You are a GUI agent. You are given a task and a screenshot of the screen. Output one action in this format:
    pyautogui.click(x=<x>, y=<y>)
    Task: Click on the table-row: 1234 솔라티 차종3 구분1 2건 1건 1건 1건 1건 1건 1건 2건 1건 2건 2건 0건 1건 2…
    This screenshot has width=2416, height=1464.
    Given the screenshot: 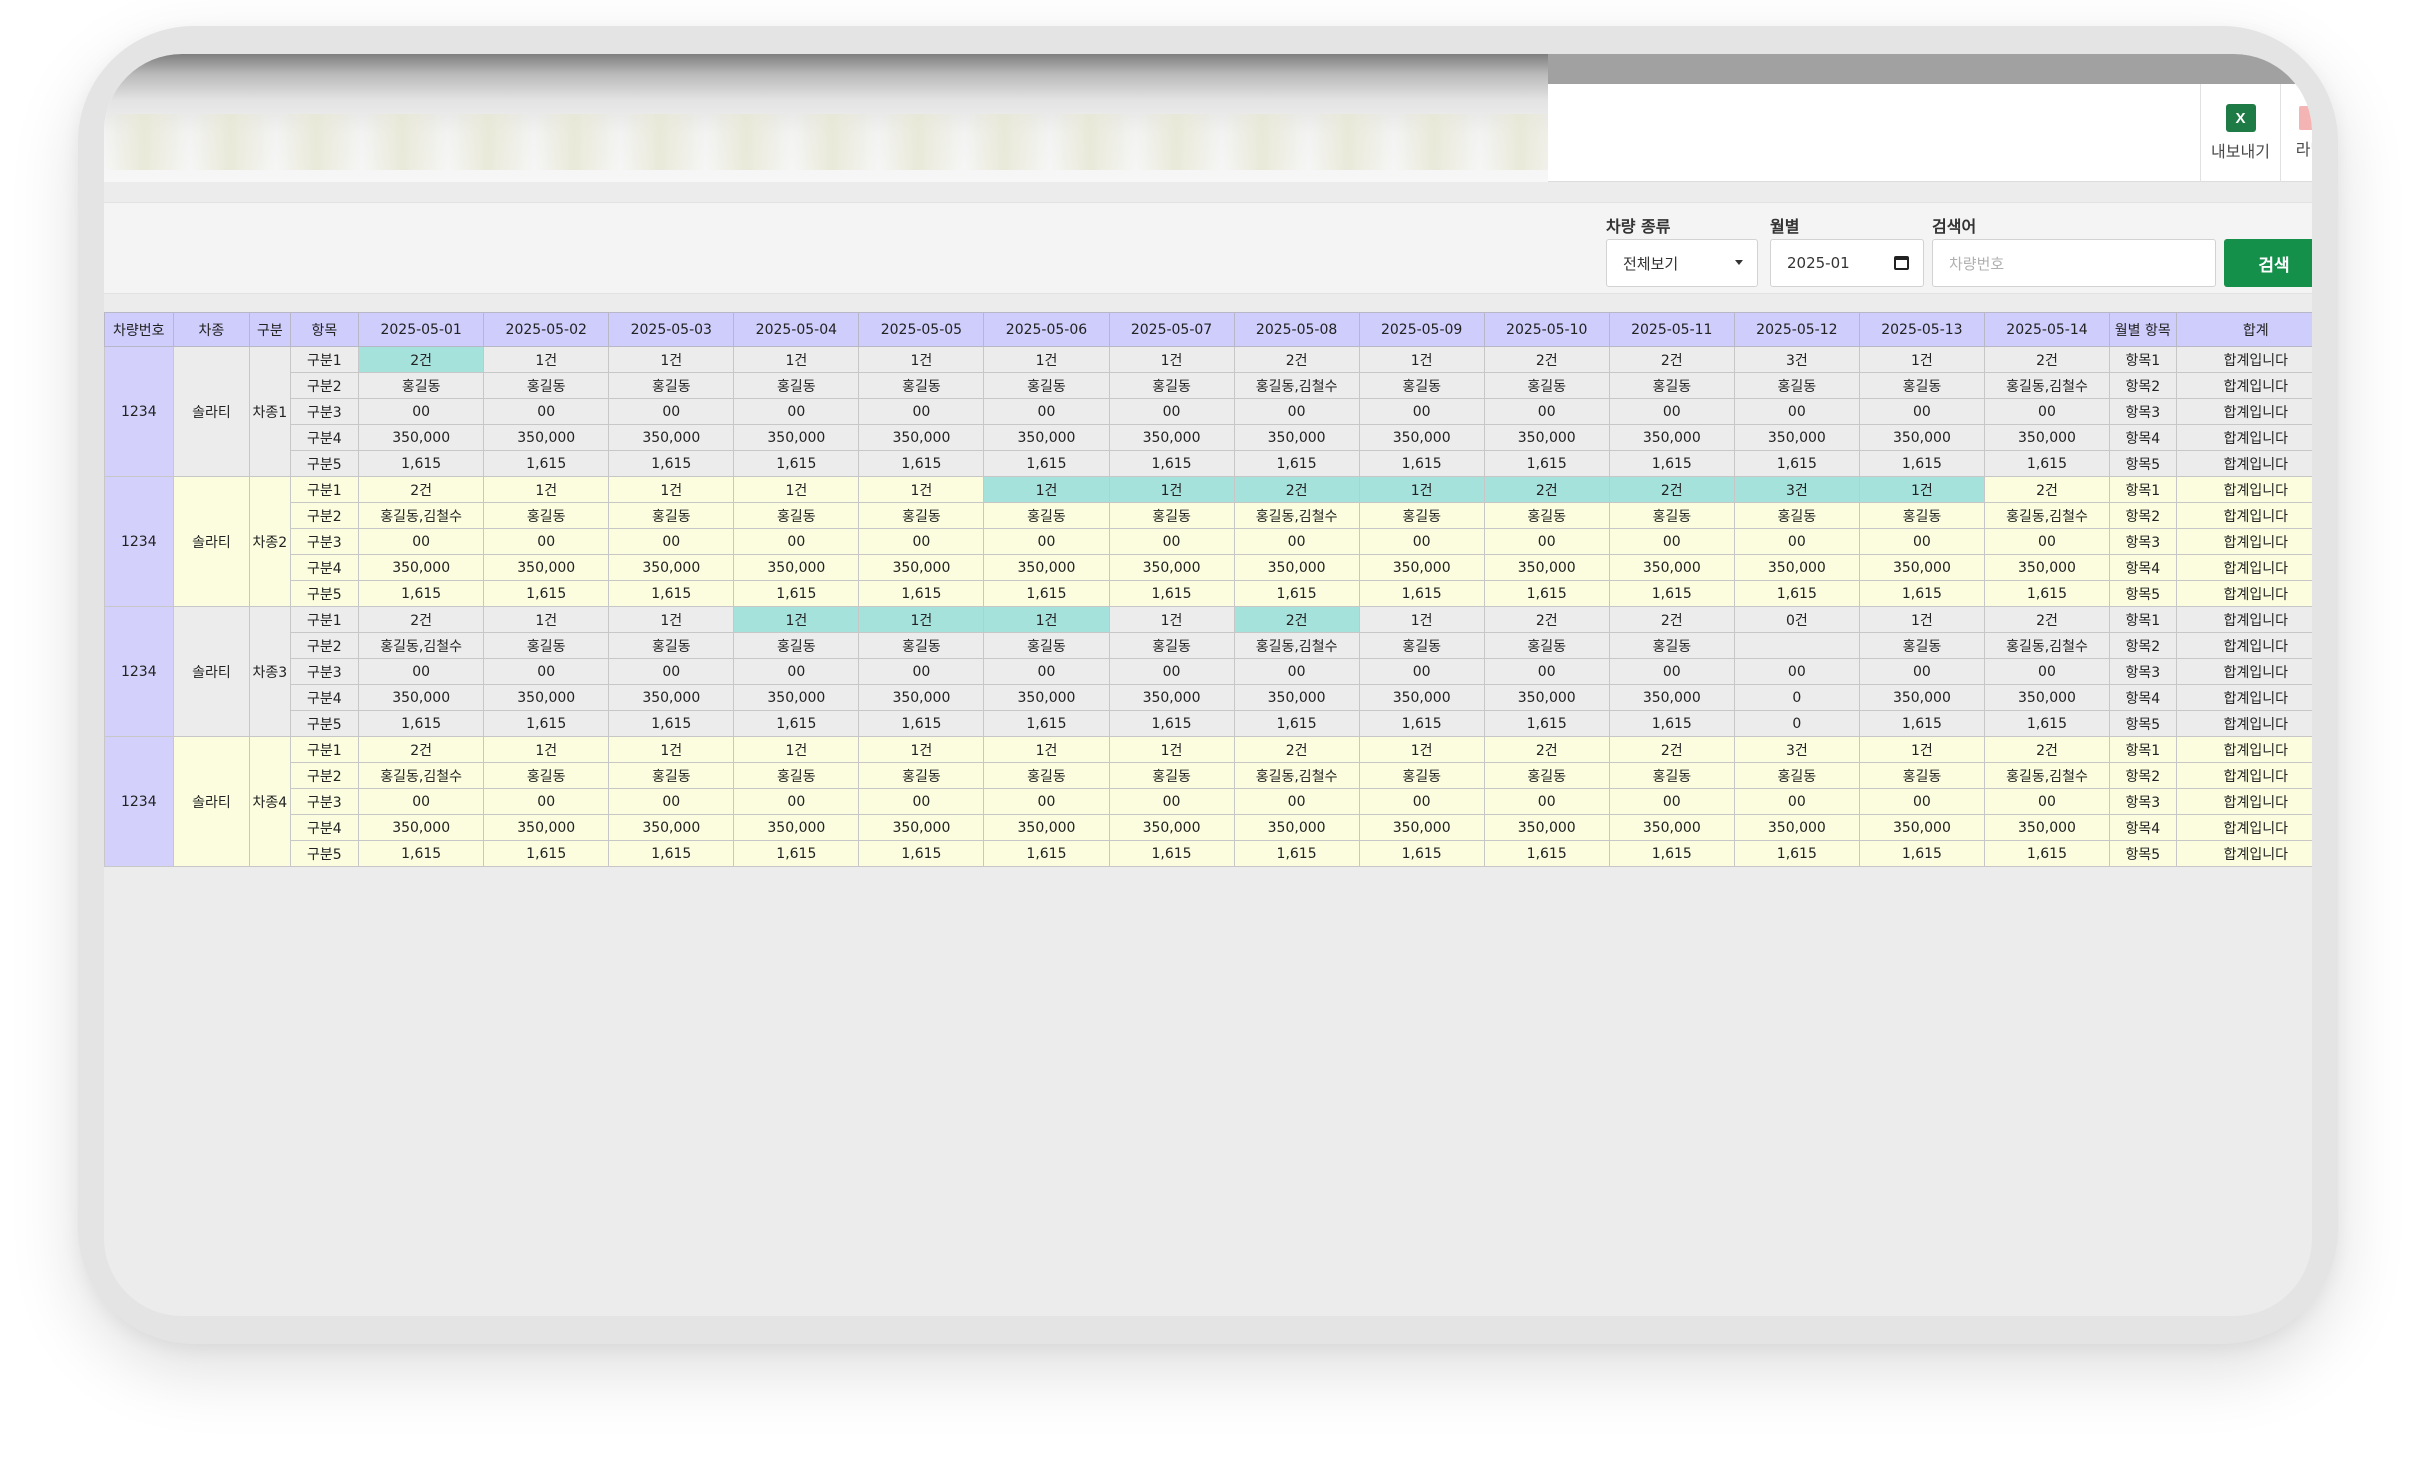 What is the action you would take?
    pyautogui.click(x=1208, y=671)
    